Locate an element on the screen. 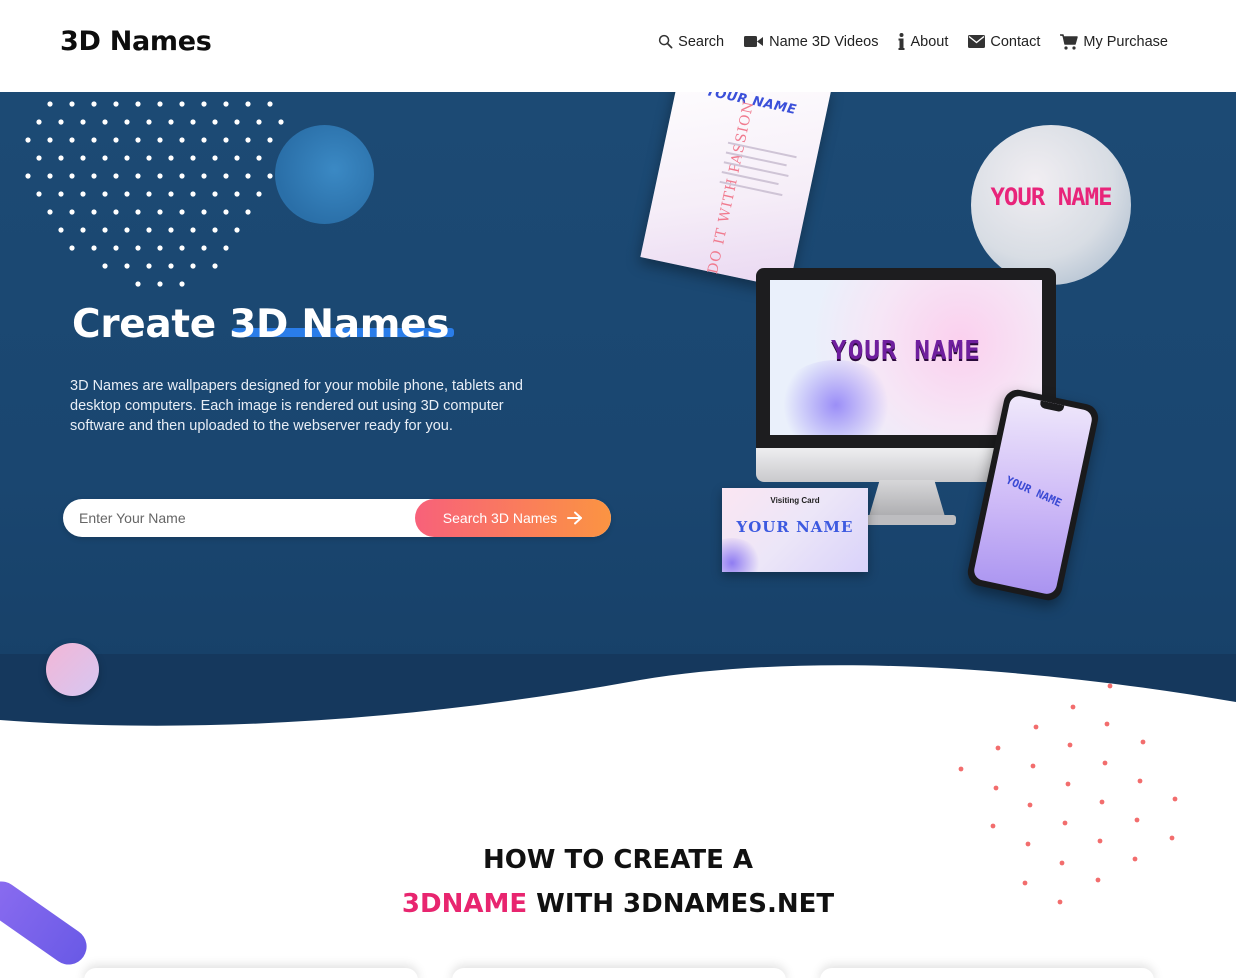  search-3d-names-button: Search 3D Names is located at coordinates (513, 518).